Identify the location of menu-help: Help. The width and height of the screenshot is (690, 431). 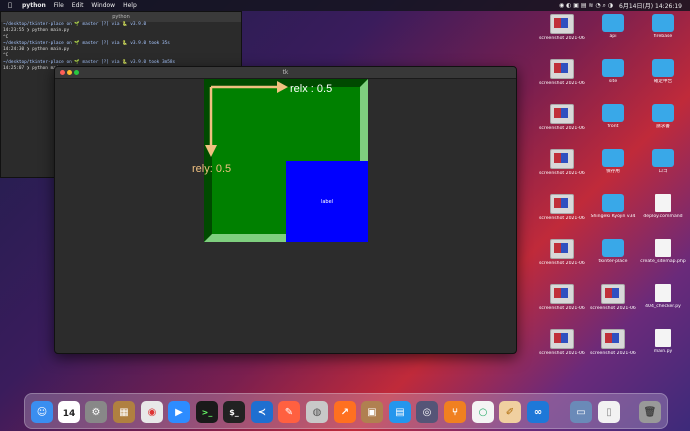
(130, 5).